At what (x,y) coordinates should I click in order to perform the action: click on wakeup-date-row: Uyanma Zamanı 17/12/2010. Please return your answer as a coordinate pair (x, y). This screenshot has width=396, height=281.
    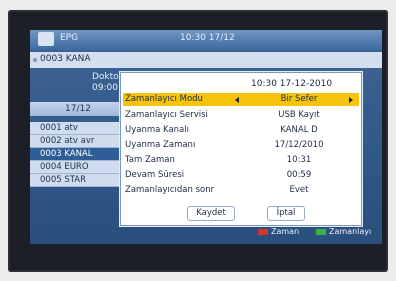
    Looking at the image, I should click on (241, 145).